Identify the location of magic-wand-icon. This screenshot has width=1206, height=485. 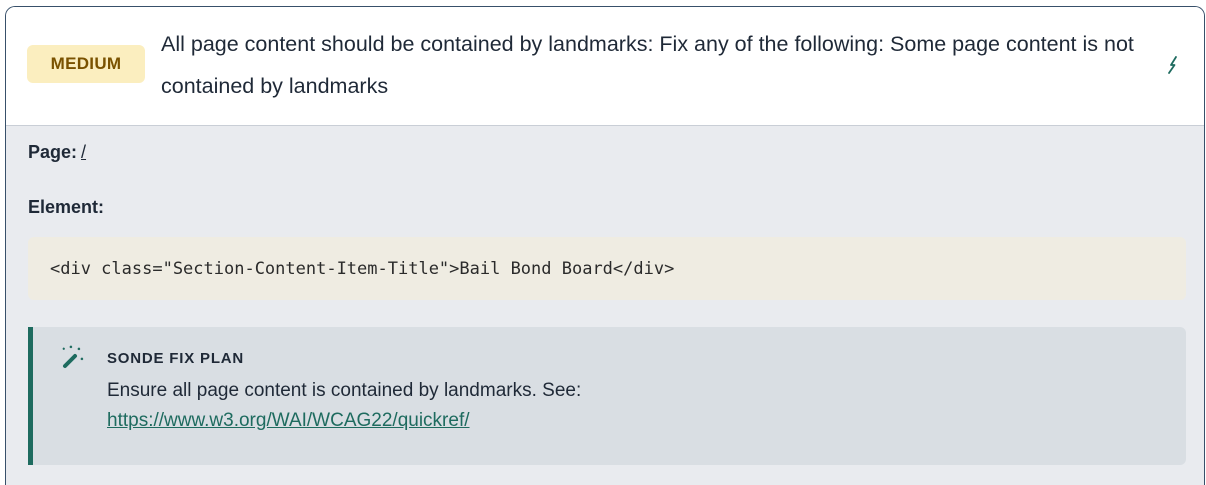
(73, 357).